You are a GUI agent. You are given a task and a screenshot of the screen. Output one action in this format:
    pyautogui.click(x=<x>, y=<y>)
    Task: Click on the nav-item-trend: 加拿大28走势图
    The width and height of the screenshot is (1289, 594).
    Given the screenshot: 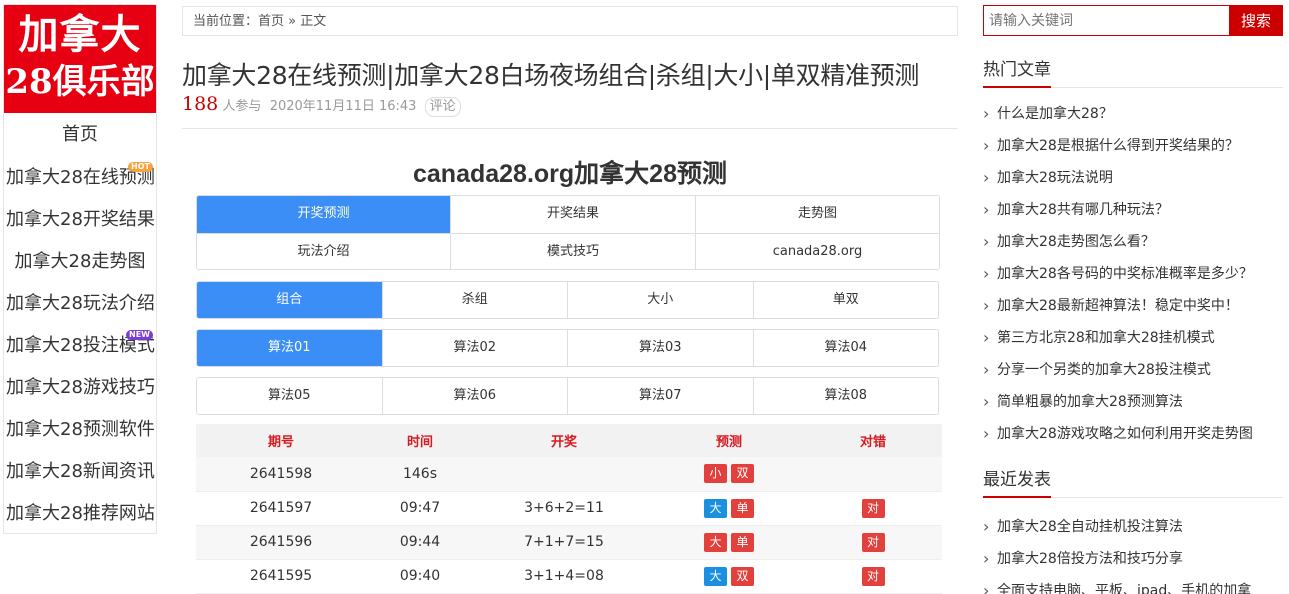 What is the action you would take?
    pyautogui.click(x=80, y=262)
    